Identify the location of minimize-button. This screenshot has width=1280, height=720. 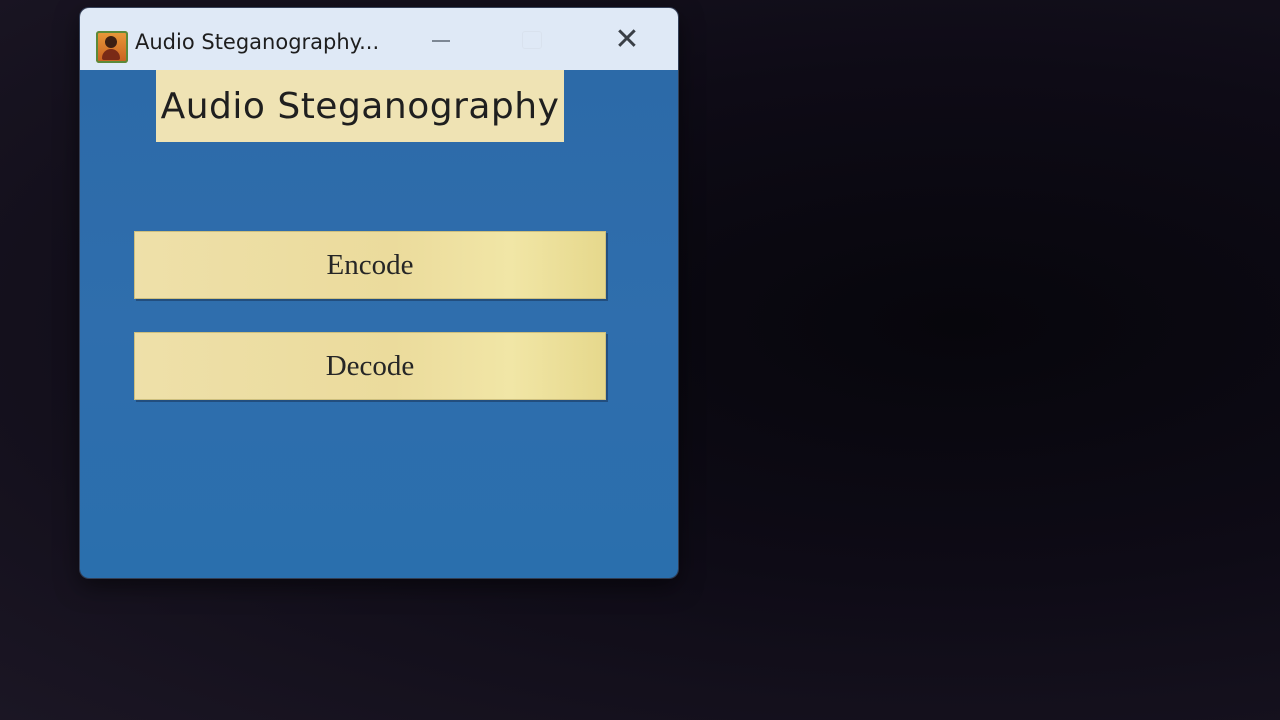
(441, 40).